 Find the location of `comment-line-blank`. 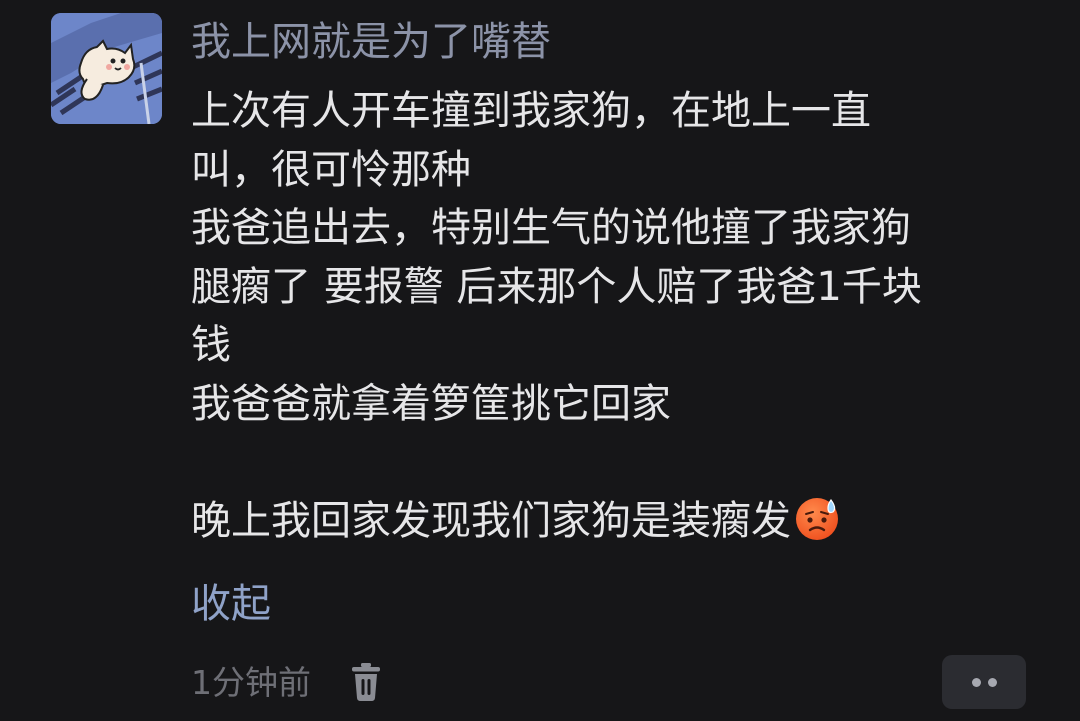

comment-line-blank is located at coordinates (621, 462).